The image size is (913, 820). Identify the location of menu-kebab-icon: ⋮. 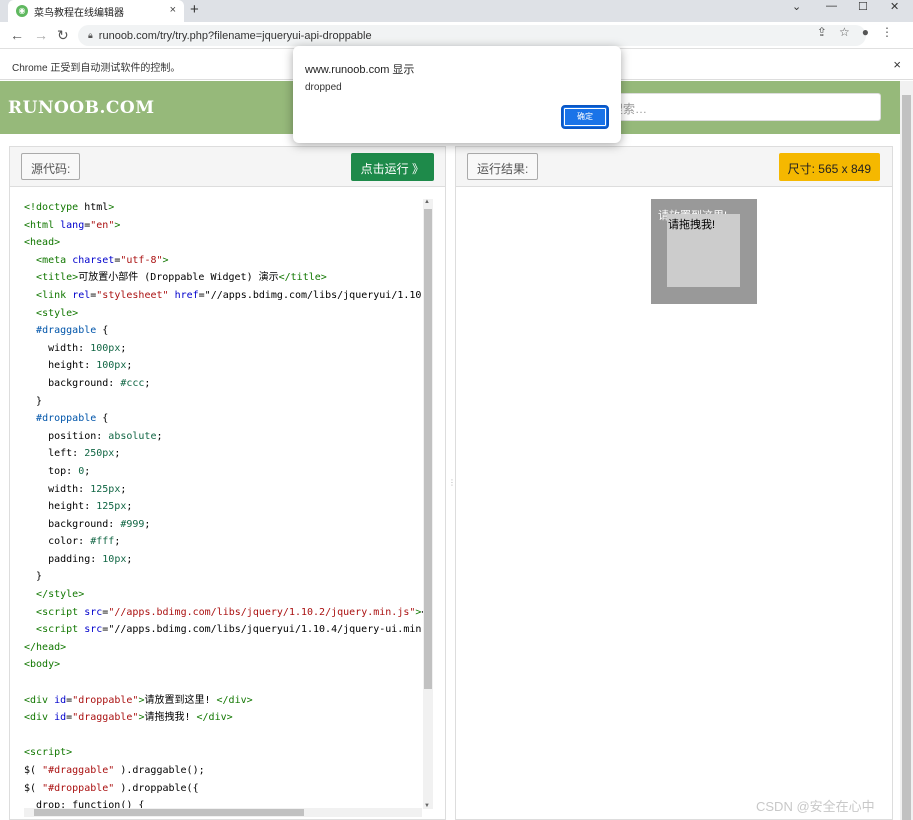
(887, 32).